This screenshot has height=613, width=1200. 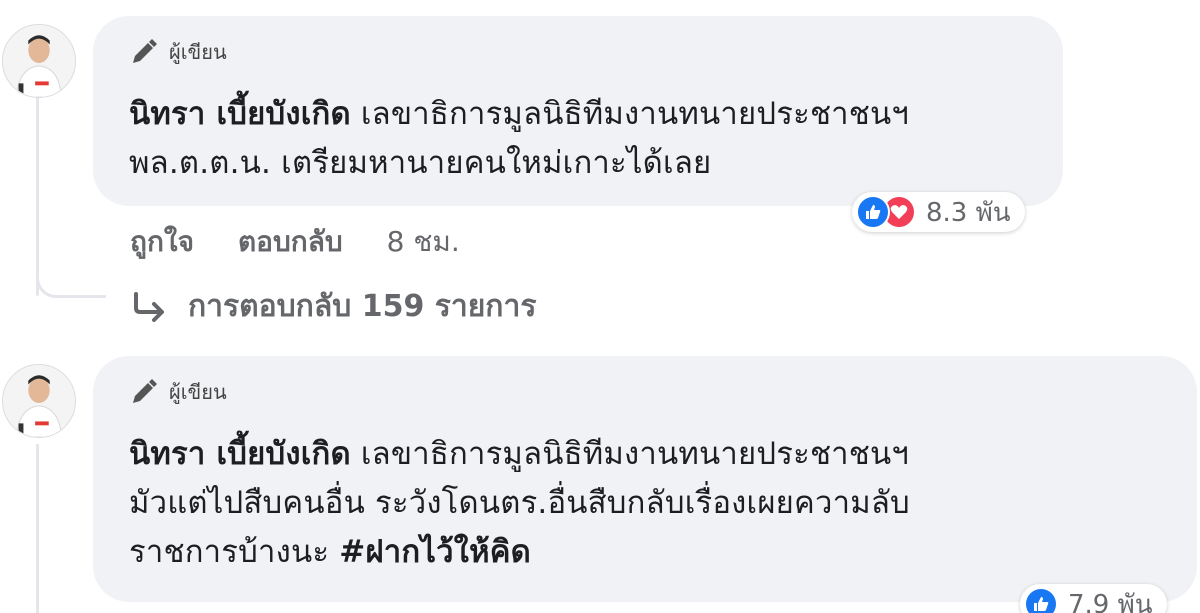 I want to click on timestamp: 8 ชม., so click(x=423, y=242).